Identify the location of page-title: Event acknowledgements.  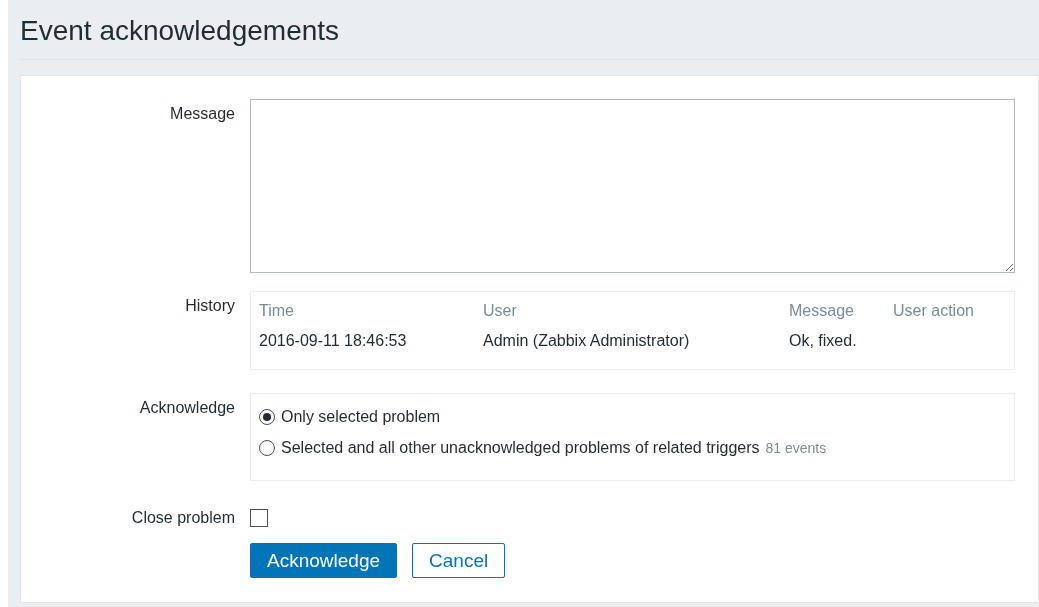
(180, 31).